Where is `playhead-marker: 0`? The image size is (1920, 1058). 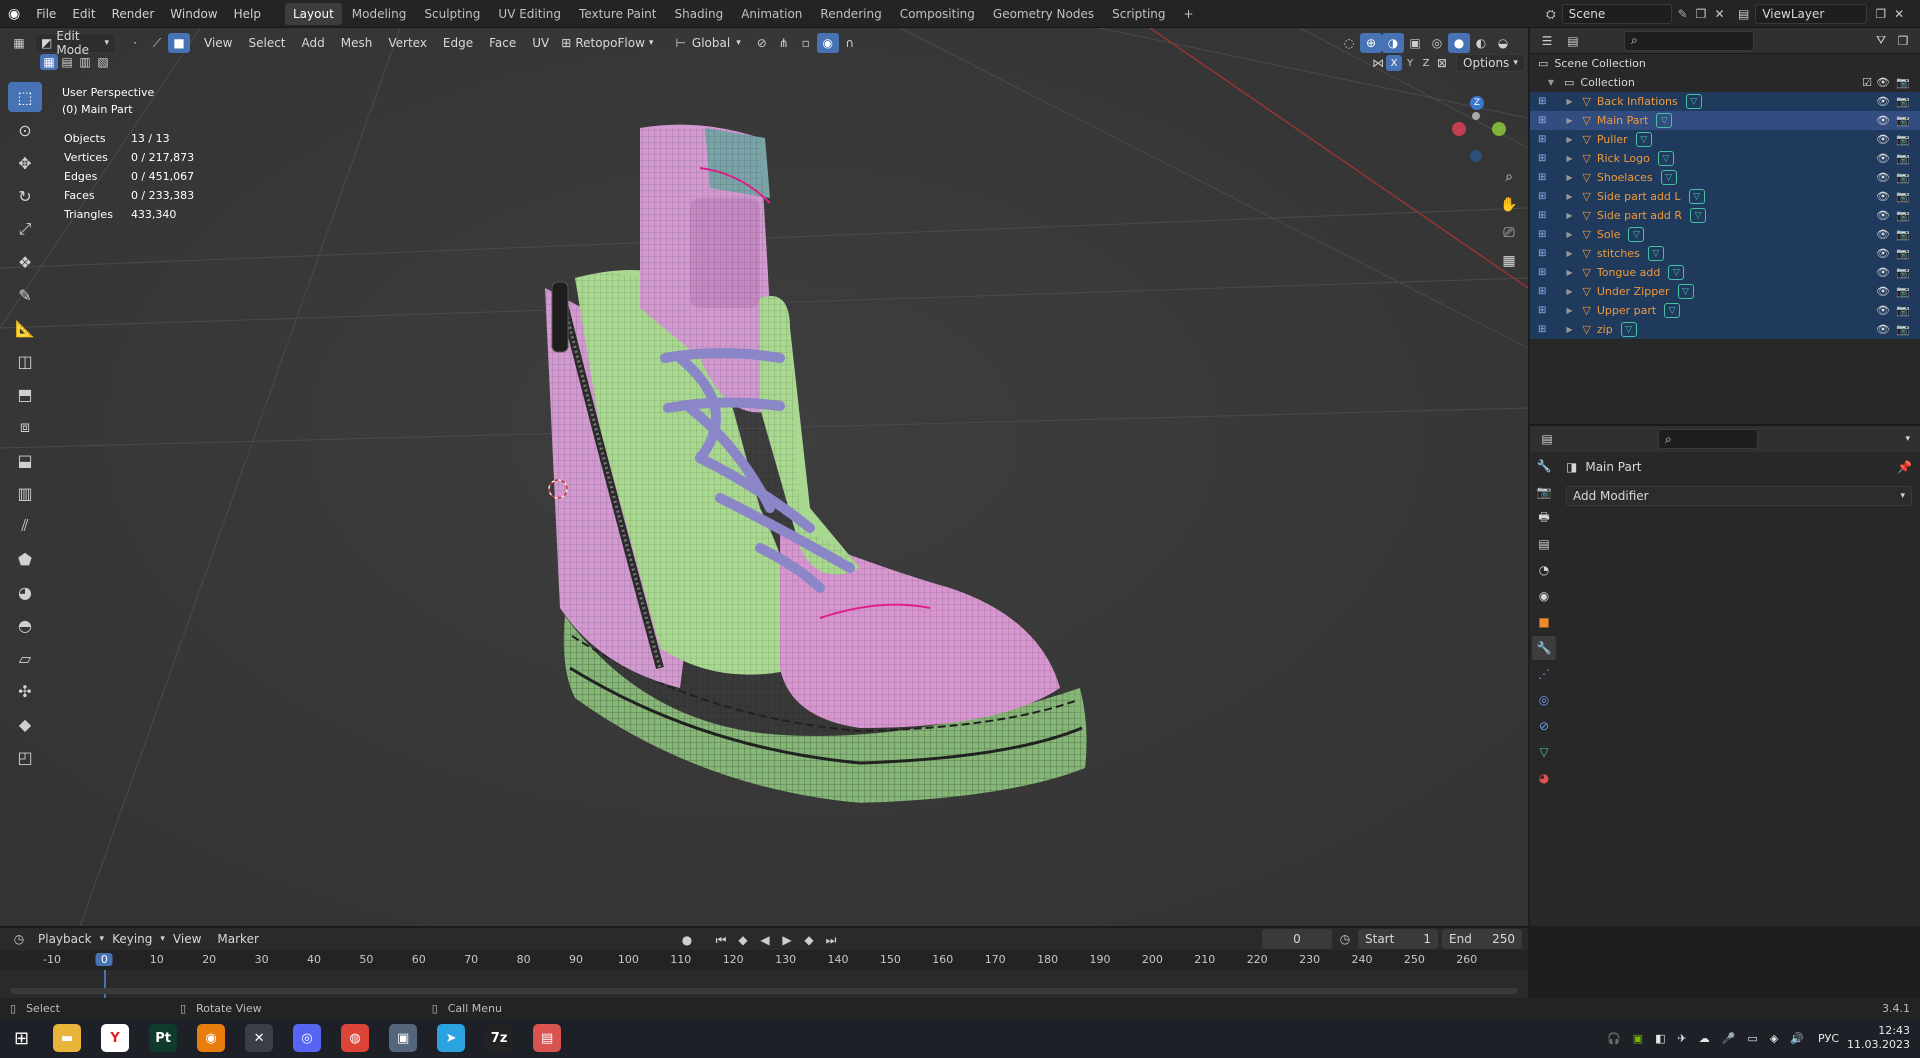 playhead-marker: 0 is located at coordinates (104, 959).